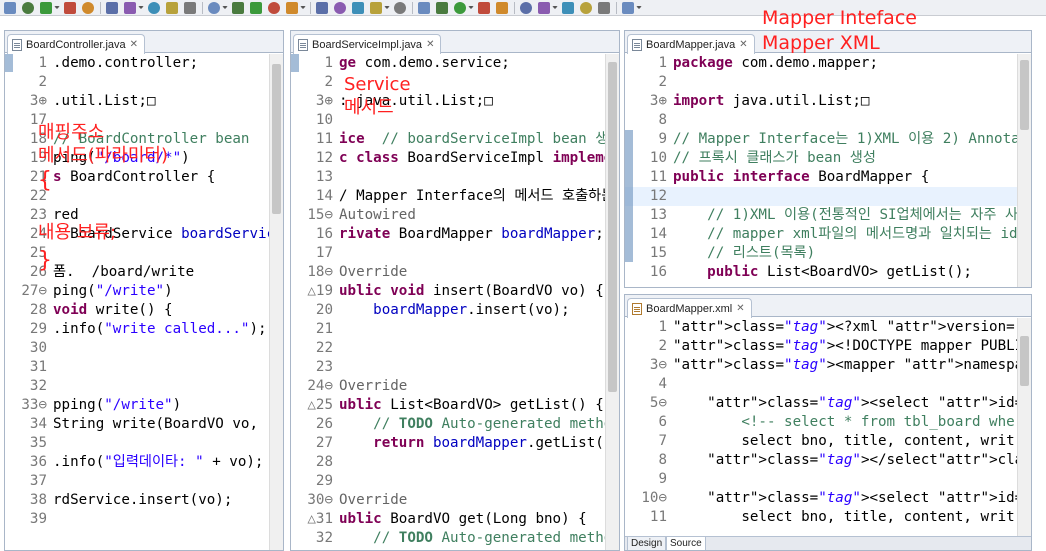 The width and height of the screenshot is (1046, 551). I want to click on tab-label: BoardMapper.java, so click(691, 44).